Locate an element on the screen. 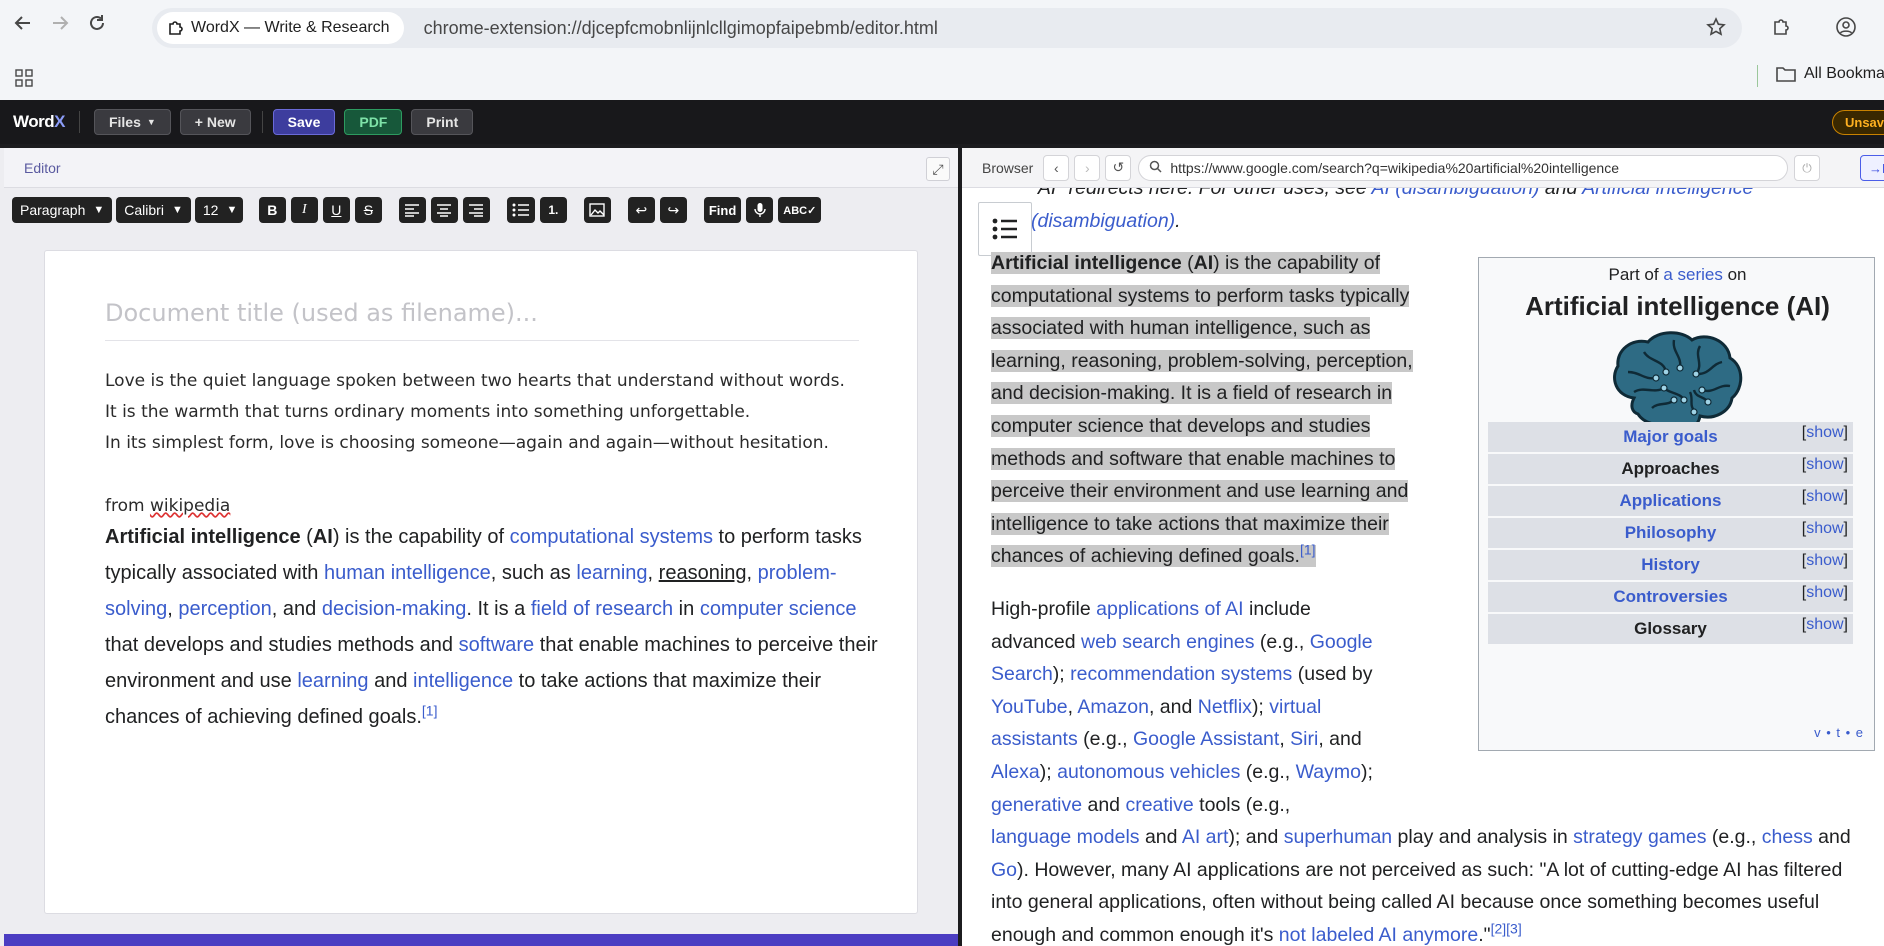  forward-button is located at coordinates (60, 23).